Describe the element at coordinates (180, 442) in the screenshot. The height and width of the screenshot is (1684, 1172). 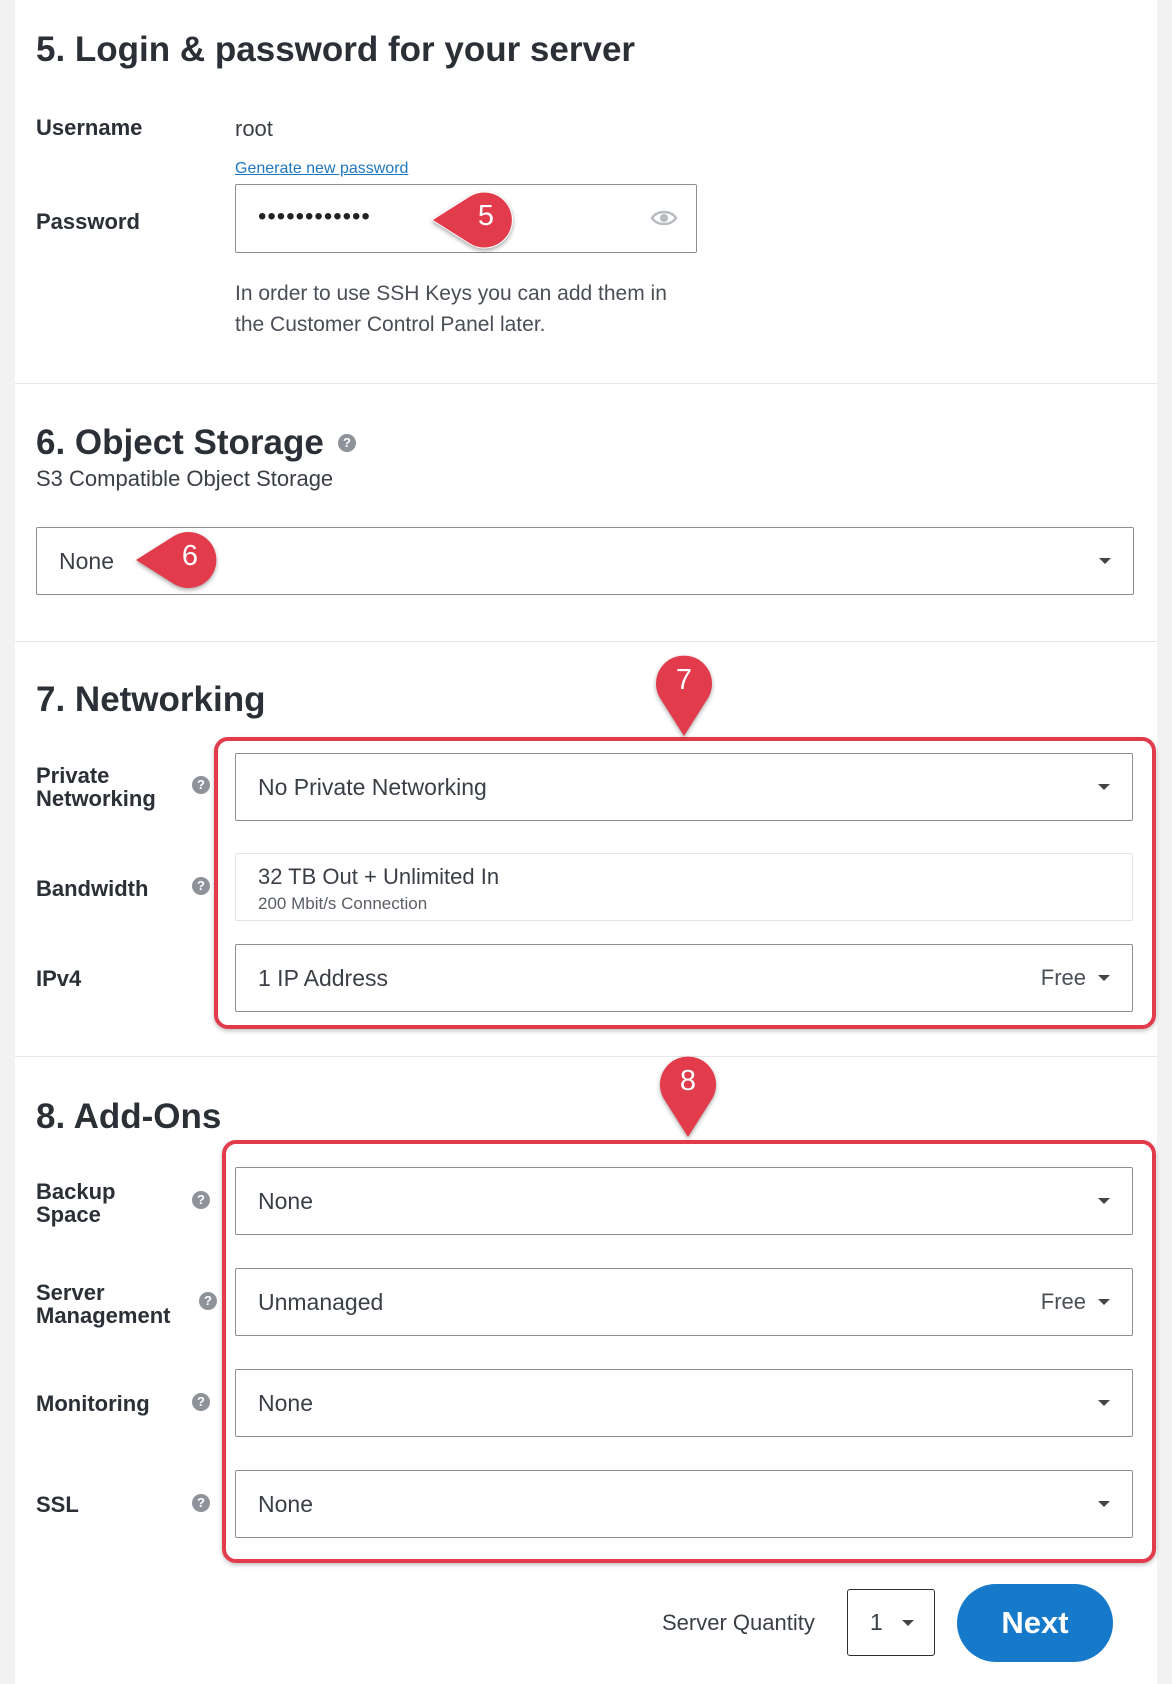
I see `section-object-storage-heading: 6. Object Storage` at that location.